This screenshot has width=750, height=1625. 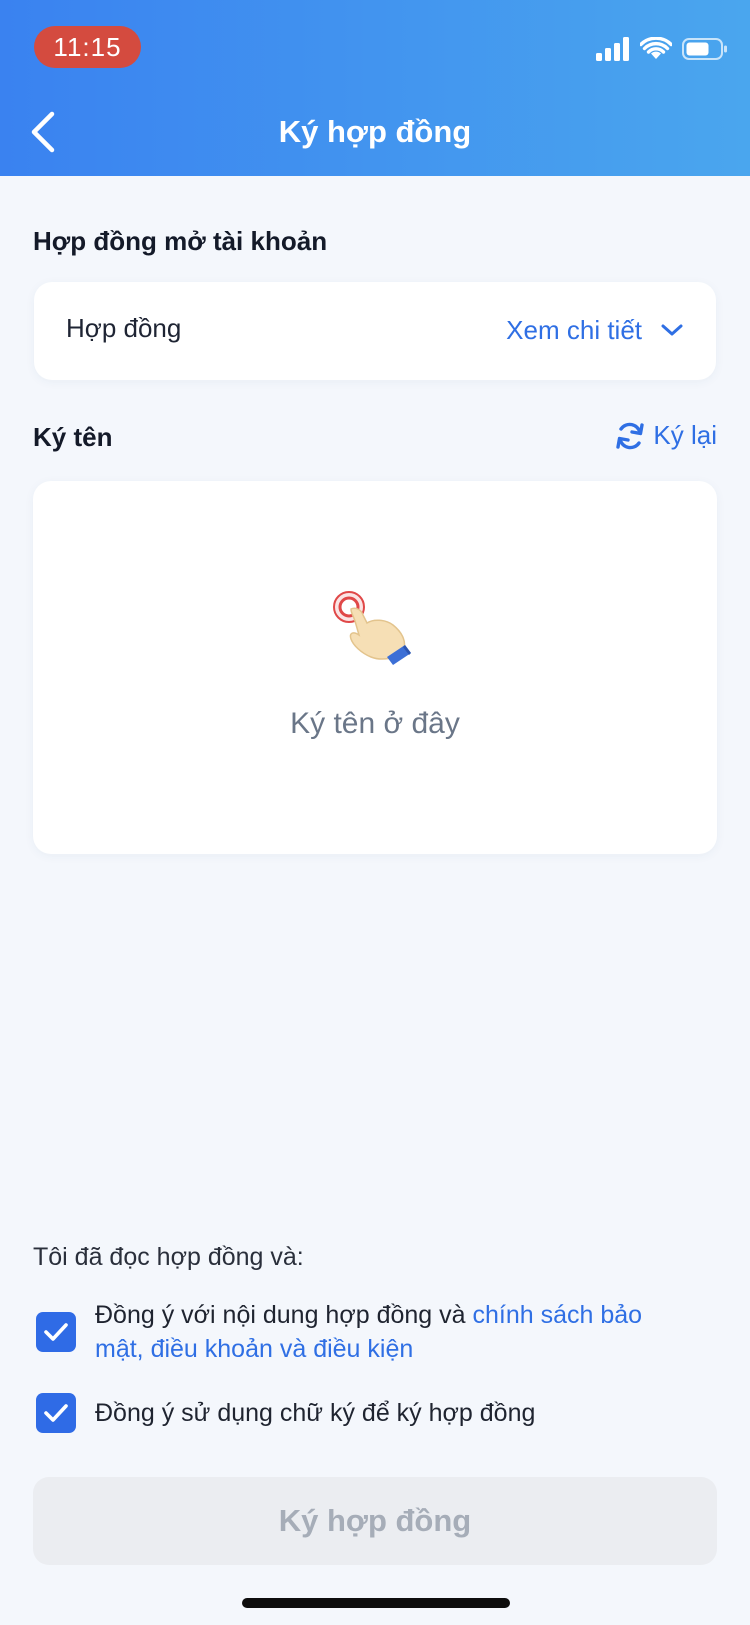 I want to click on resign-label: Ký lại, so click(x=685, y=435).